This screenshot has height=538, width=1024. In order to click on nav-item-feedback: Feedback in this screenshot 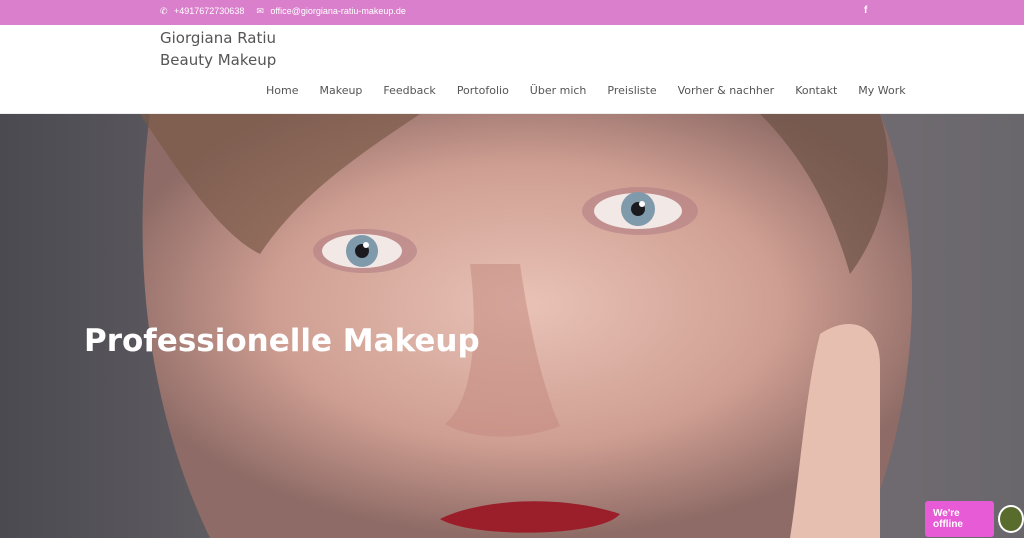, I will do `click(409, 90)`.